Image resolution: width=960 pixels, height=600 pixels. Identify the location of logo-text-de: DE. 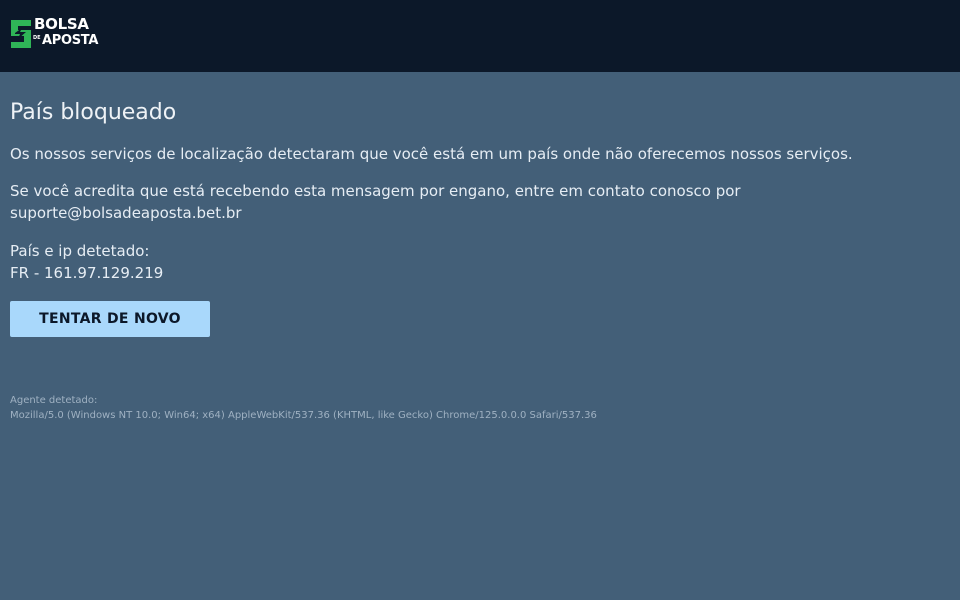
(37, 38).